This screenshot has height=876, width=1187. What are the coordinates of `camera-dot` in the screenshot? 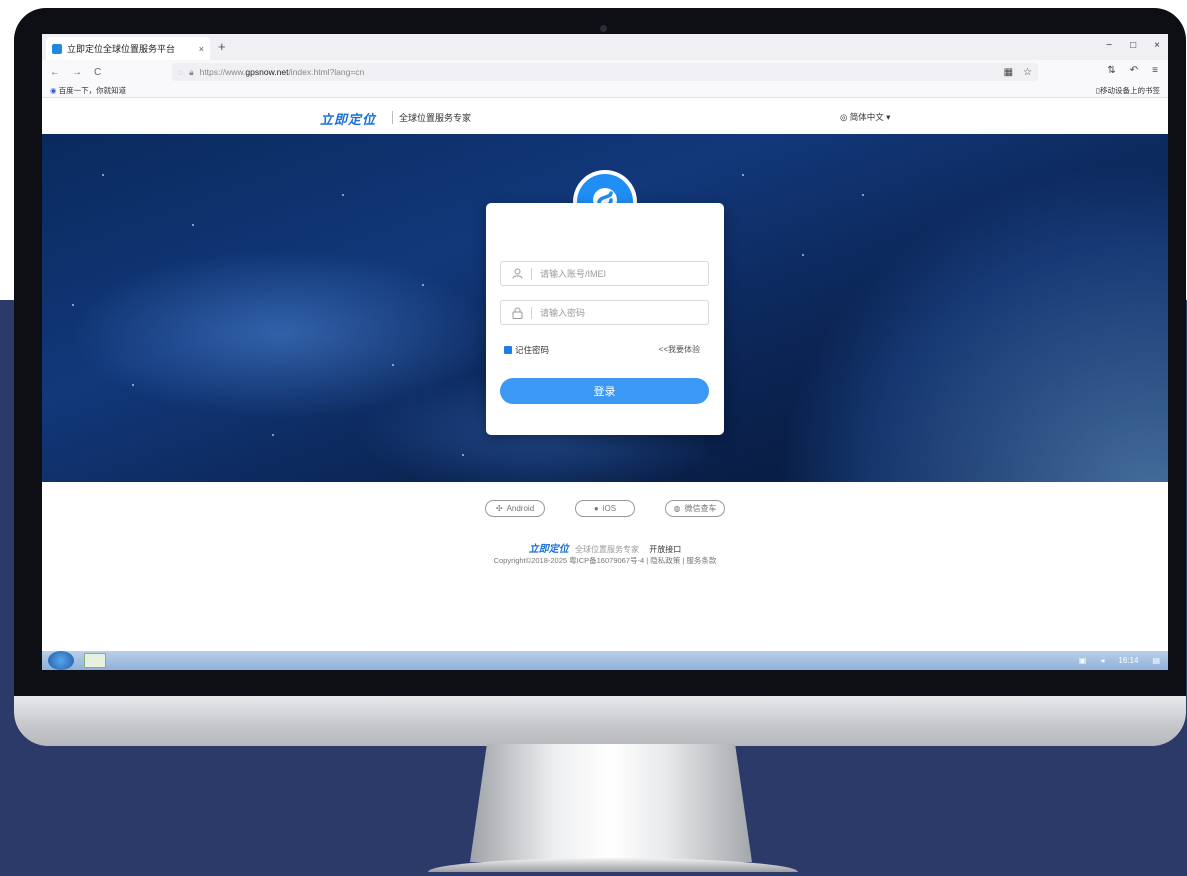 It's located at (603, 28).